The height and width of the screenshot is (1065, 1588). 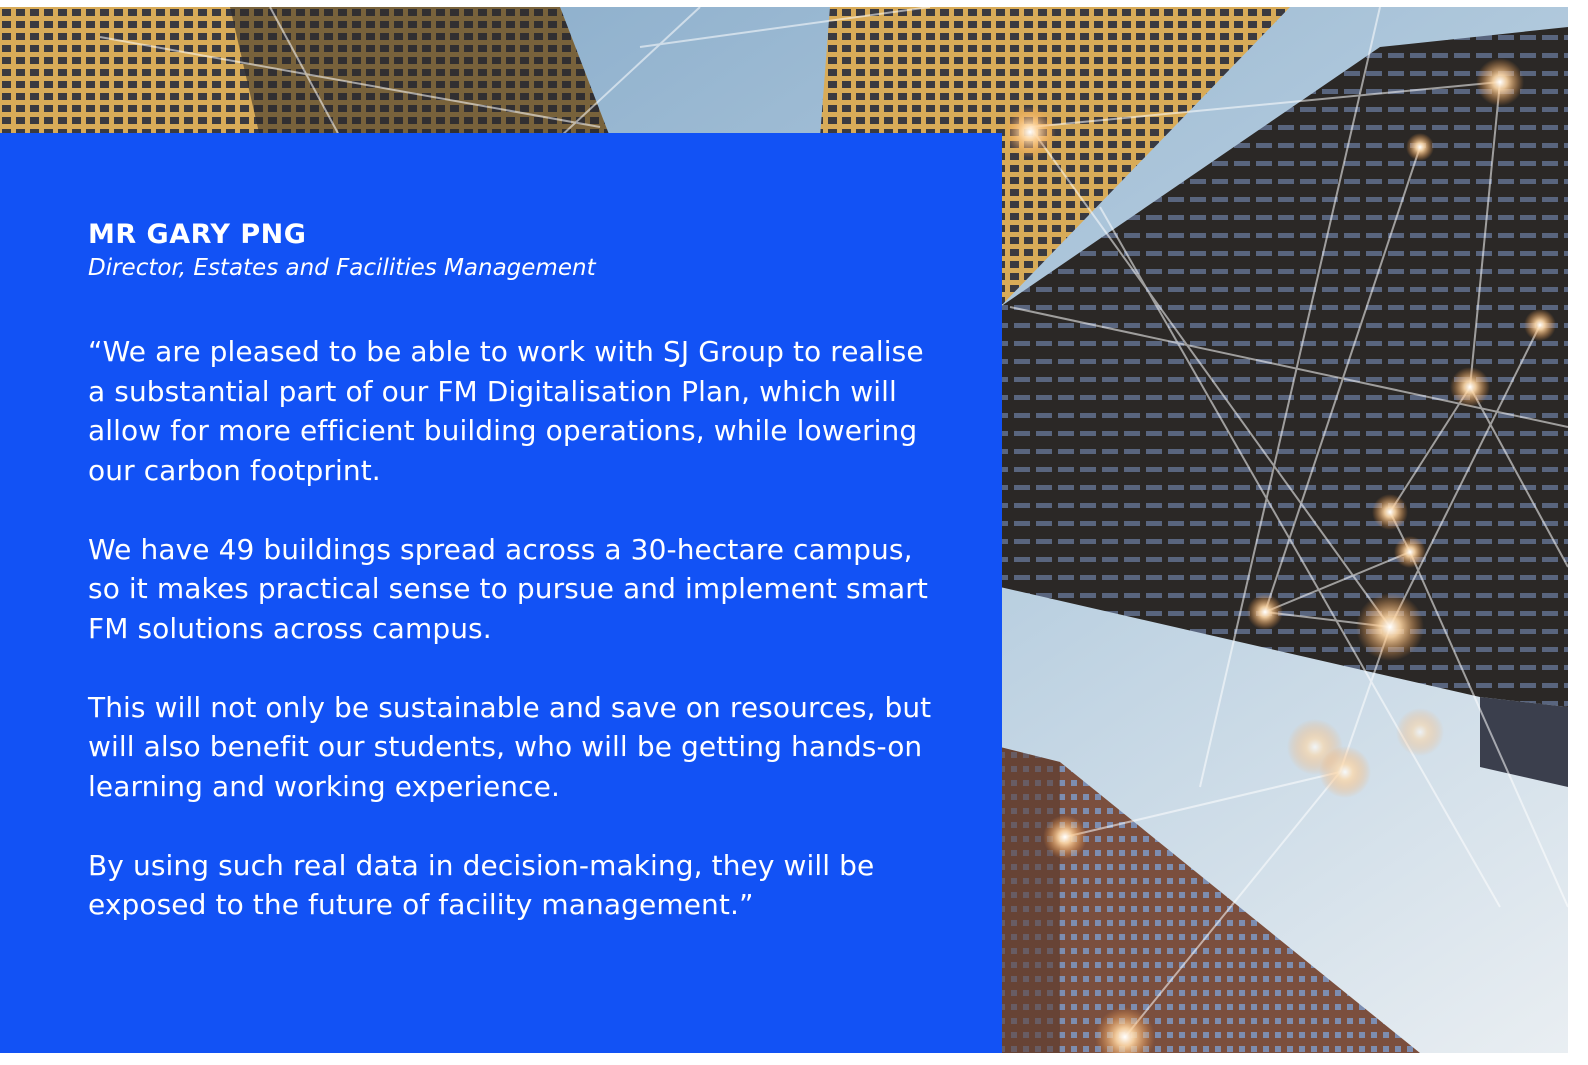 What do you see at coordinates (197, 234) in the screenshot?
I see `speaker-name: MR GARY PNG` at bounding box center [197, 234].